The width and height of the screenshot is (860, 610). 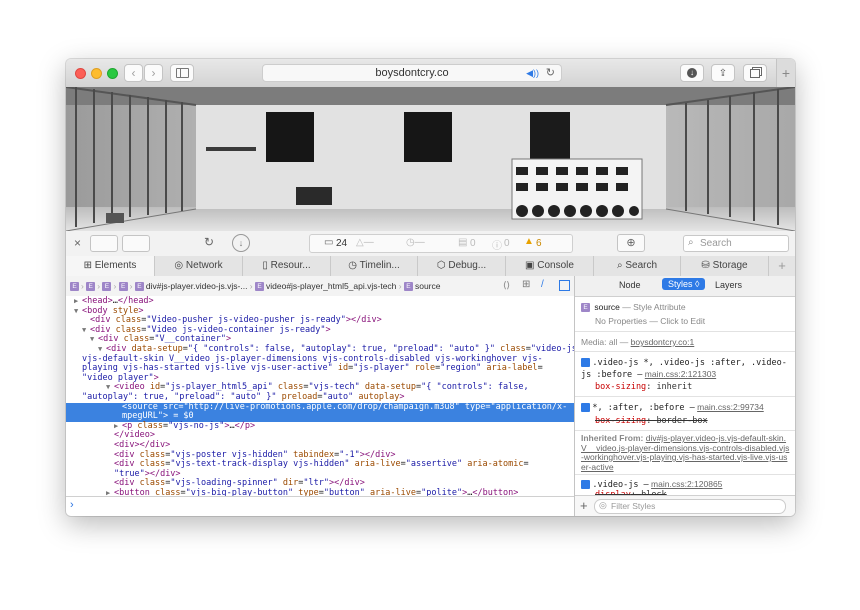 I want to click on paint-brush-icon: /, so click(x=542, y=284).